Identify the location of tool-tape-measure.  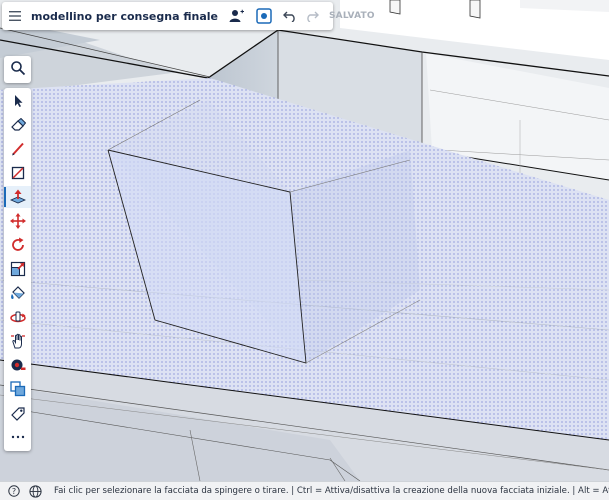
(17, 365).